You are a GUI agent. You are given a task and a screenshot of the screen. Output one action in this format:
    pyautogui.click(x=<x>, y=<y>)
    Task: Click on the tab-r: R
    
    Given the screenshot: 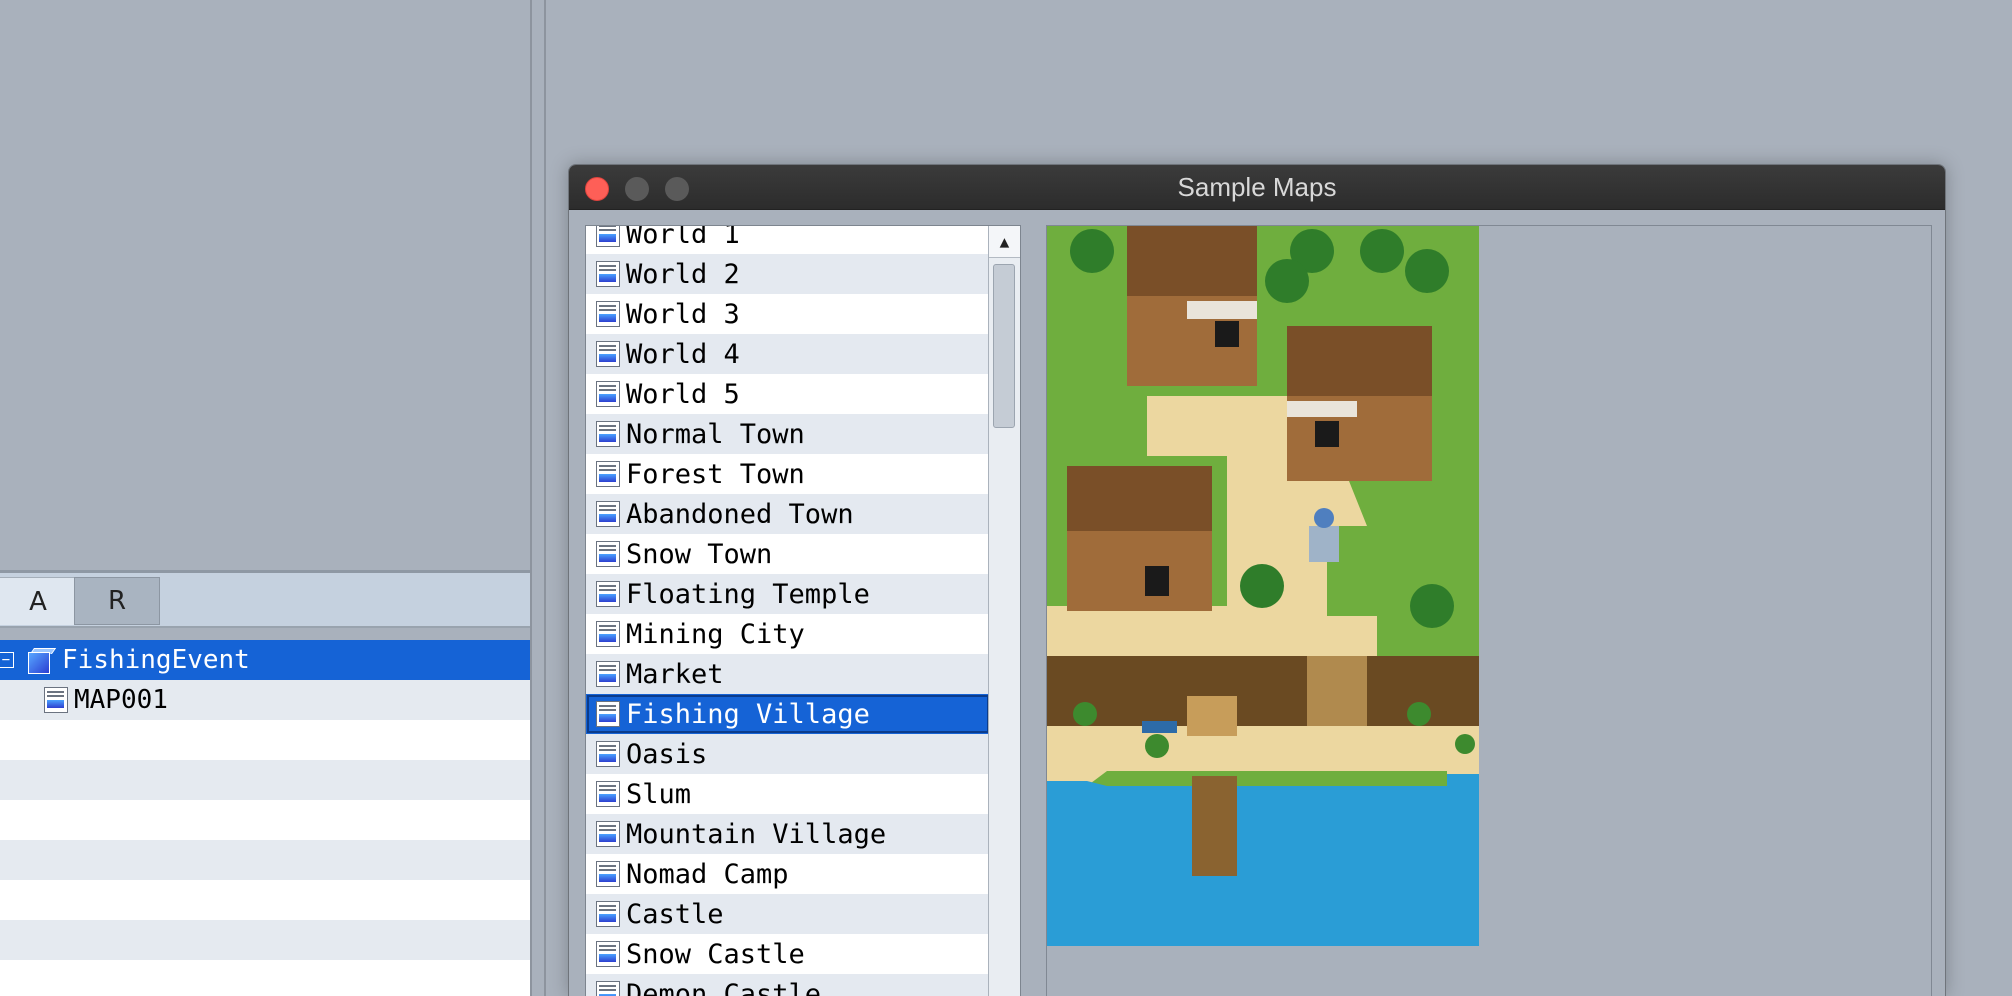 What is the action you would take?
    pyautogui.click(x=117, y=601)
    